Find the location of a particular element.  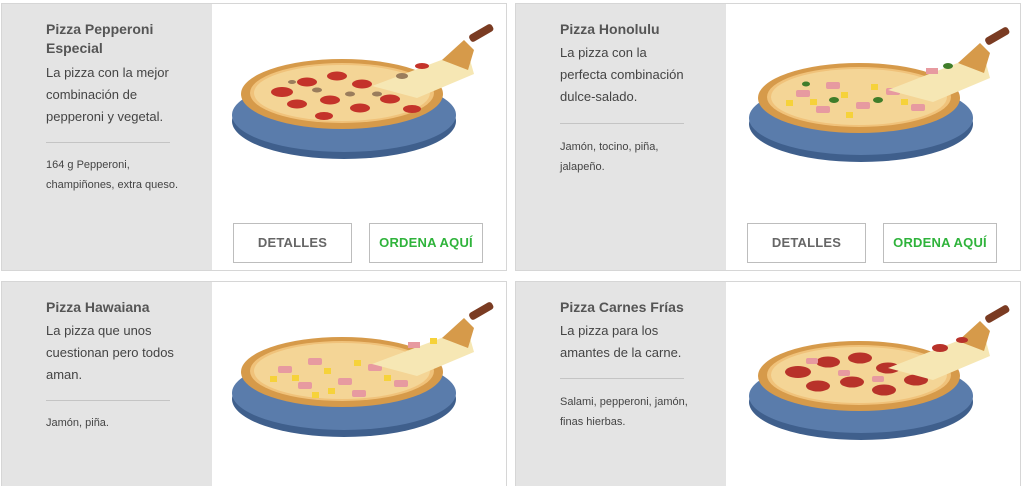

pizza-pepperoni-illustration is located at coordinates (363, 91).